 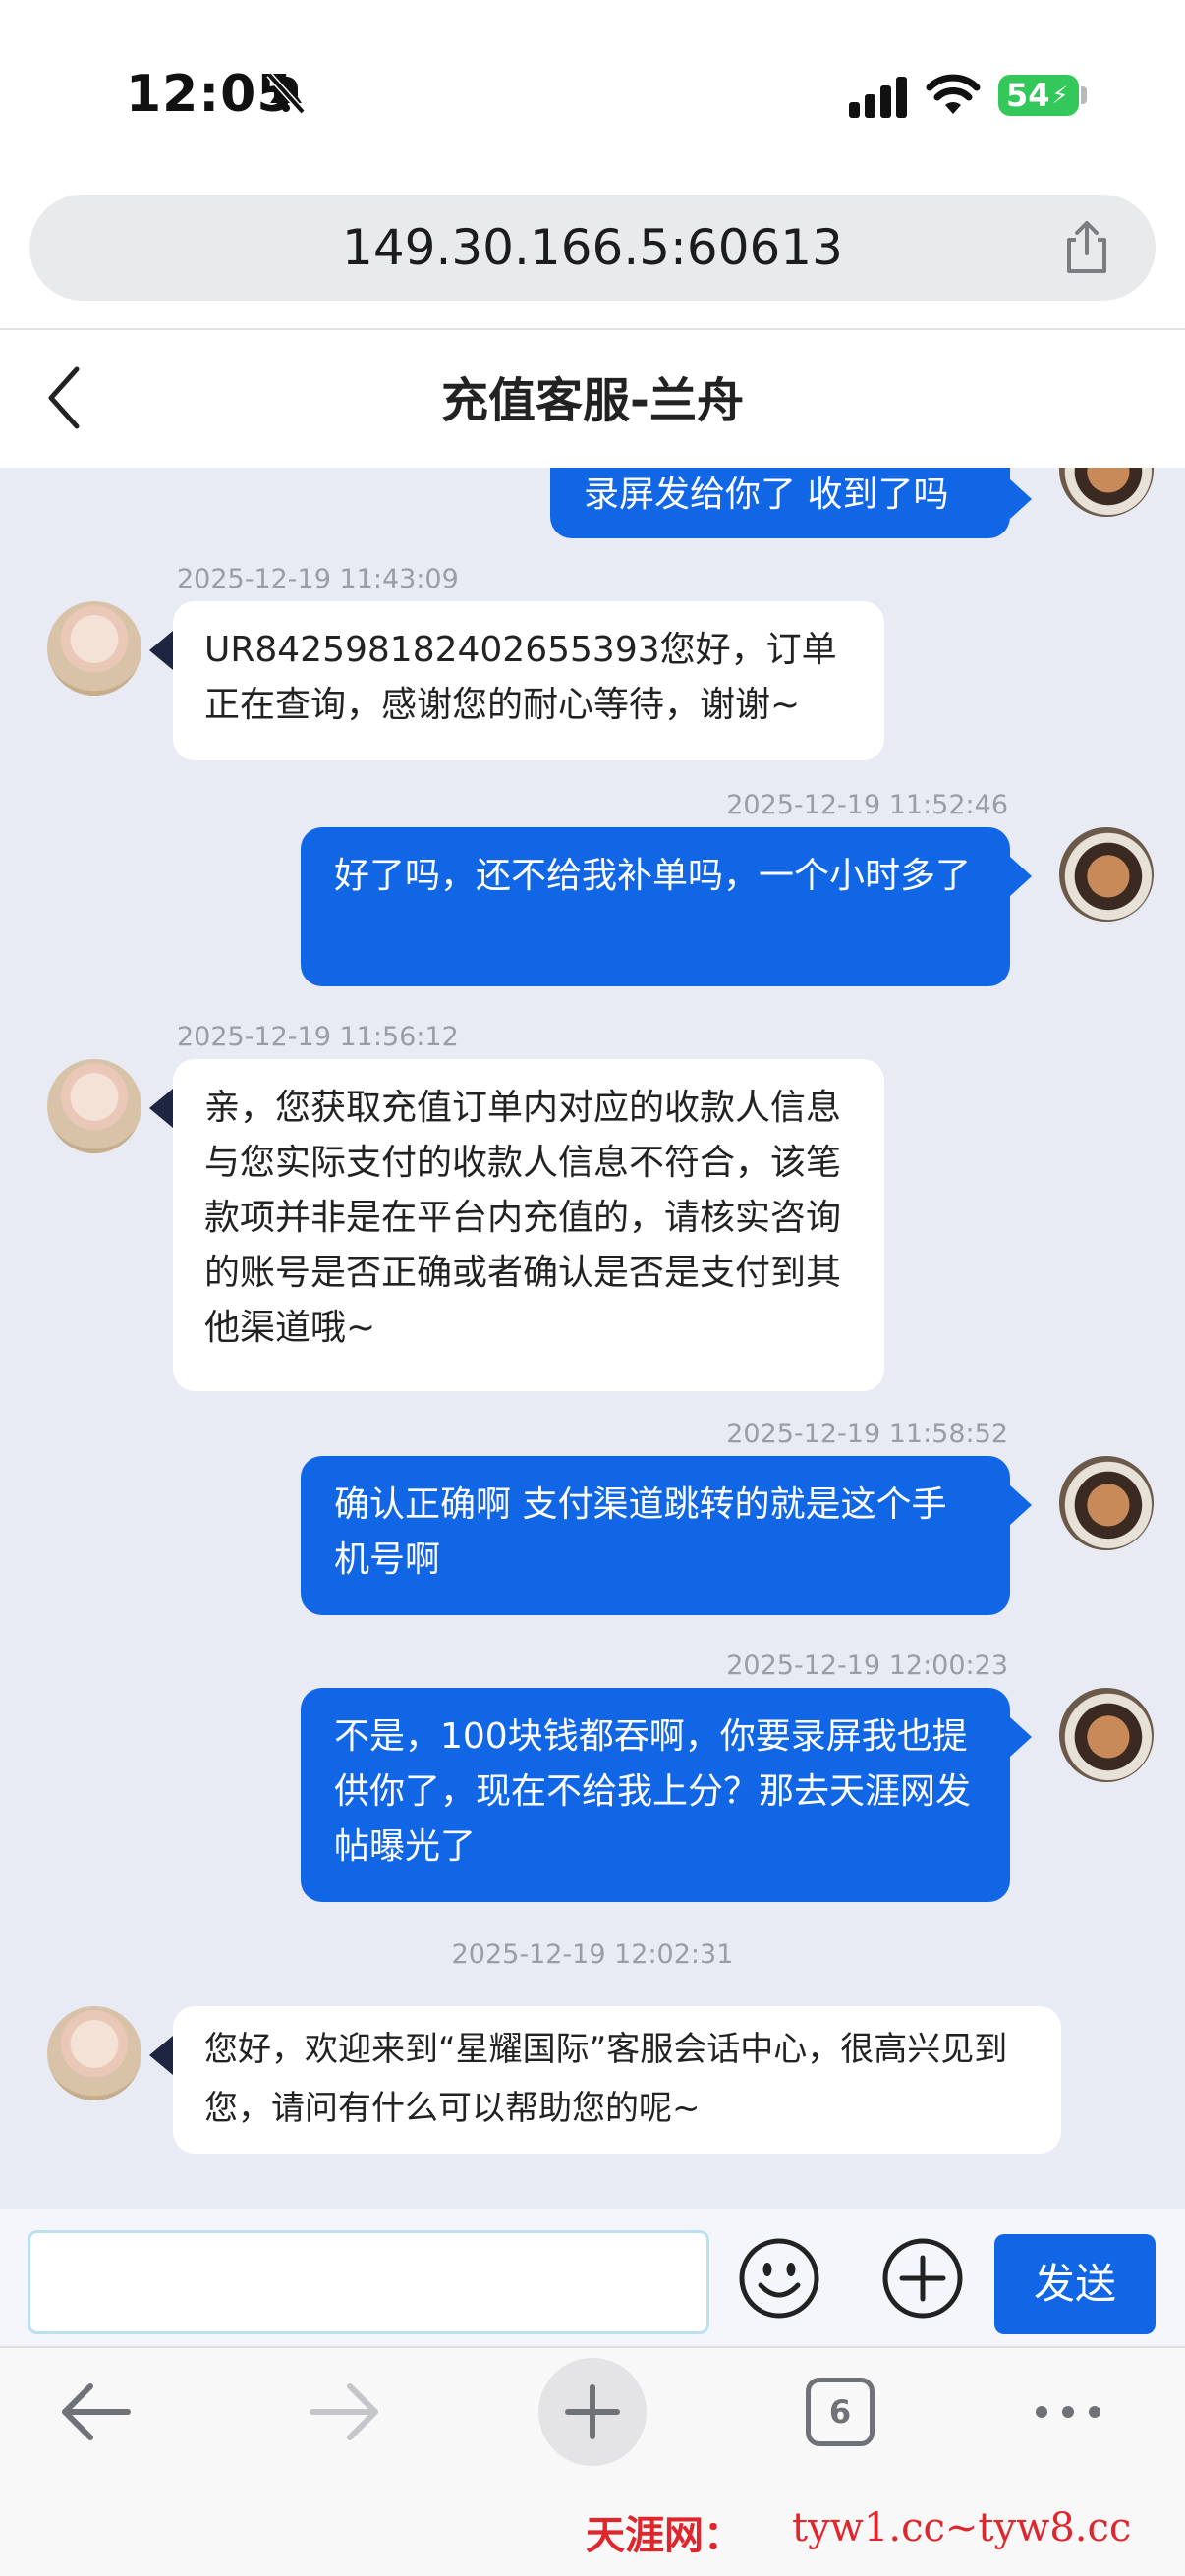 I want to click on message-text: 确认正确啊 支付渠道跳转的就是这个手机号啊, so click(x=641, y=1532).